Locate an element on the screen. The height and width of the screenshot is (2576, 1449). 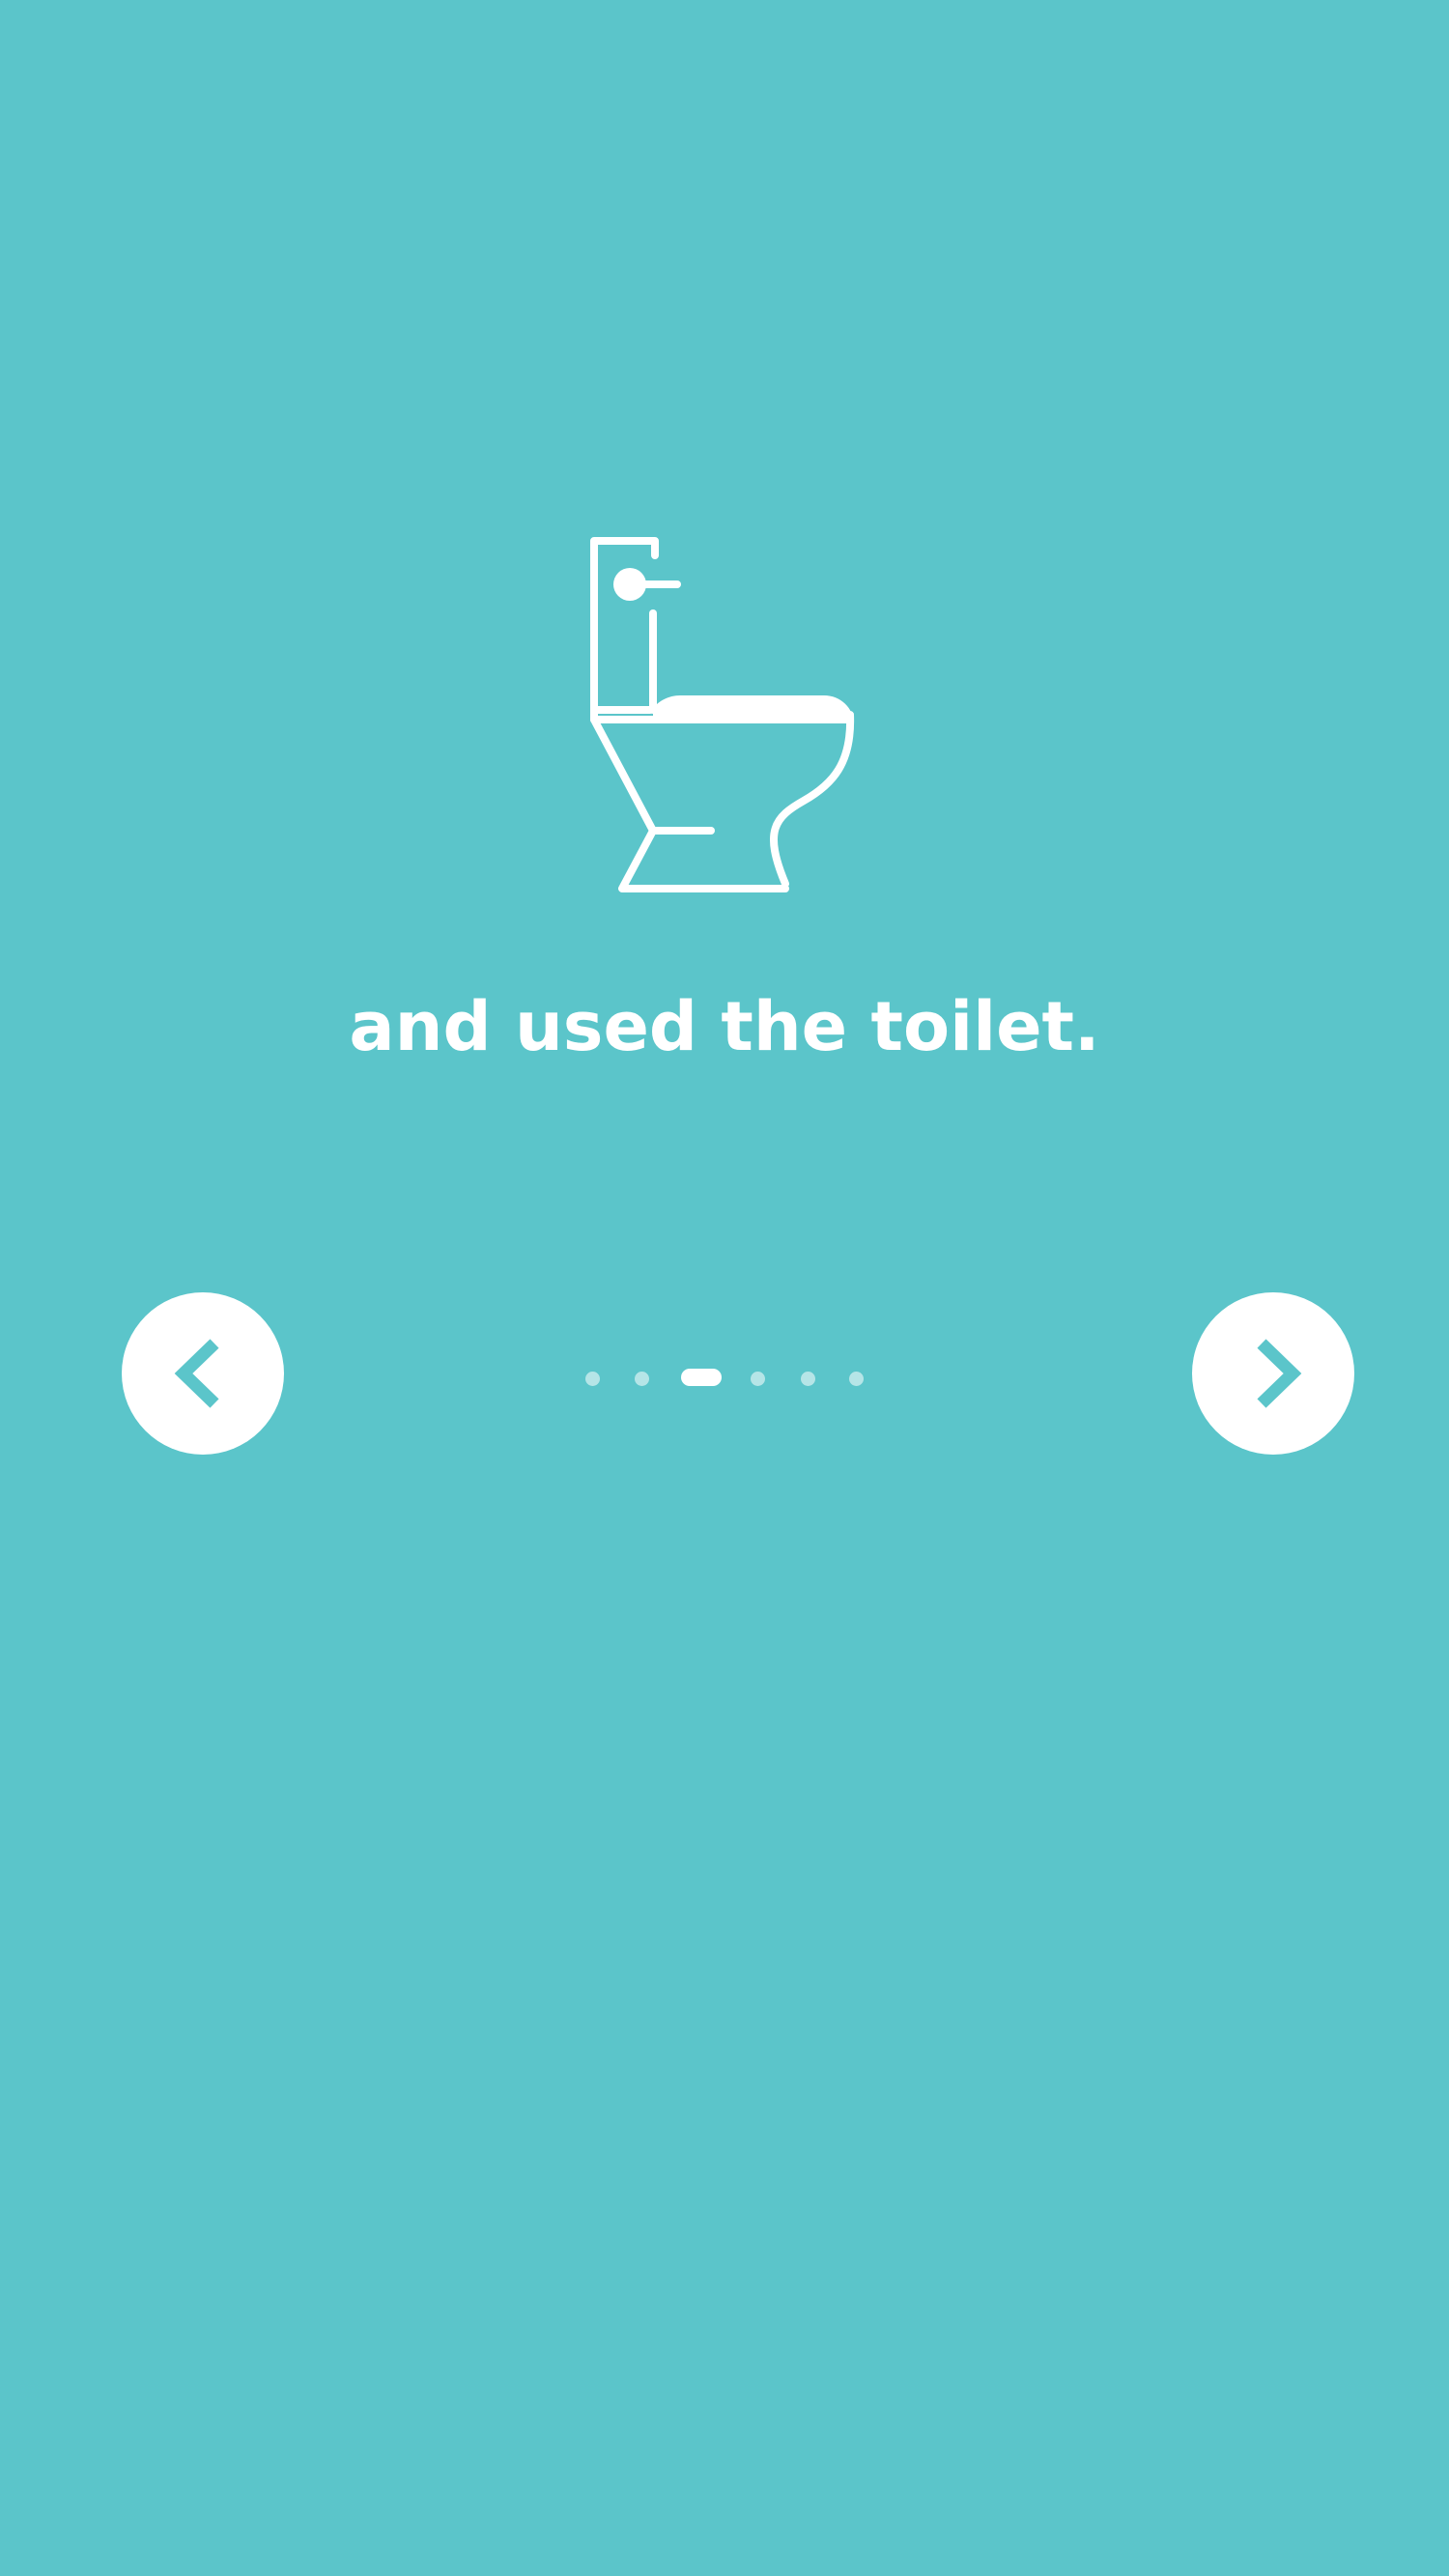
toilet-illustration is located at coordinates (724, 714).